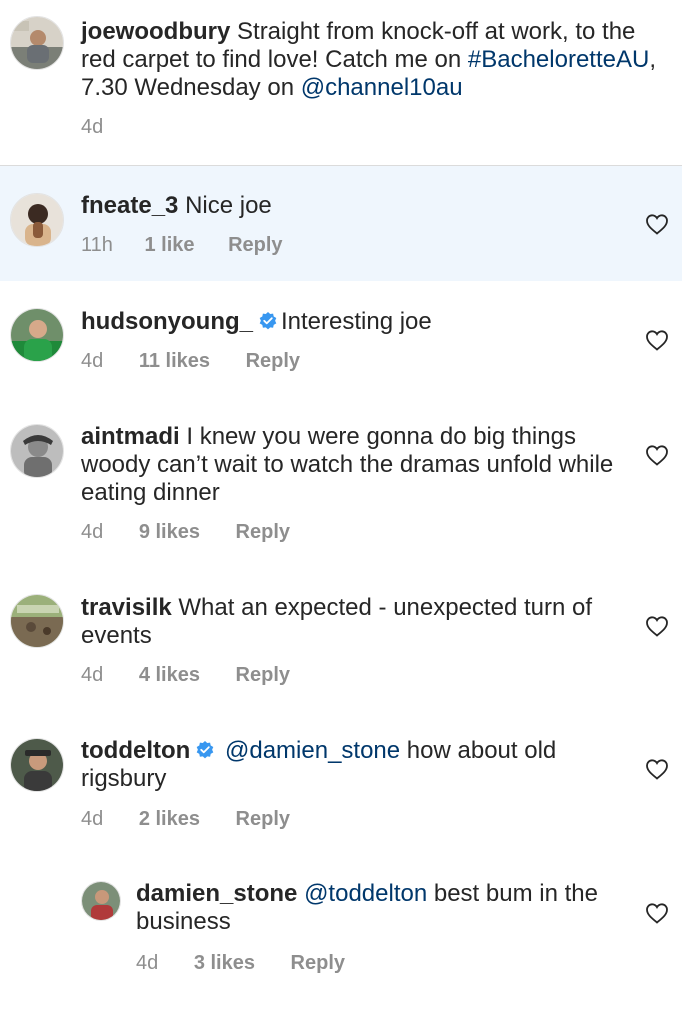  Describe the element at coordinates (382, 87) in the screenshot. I see `caption-mention: @channel10au` at that location.